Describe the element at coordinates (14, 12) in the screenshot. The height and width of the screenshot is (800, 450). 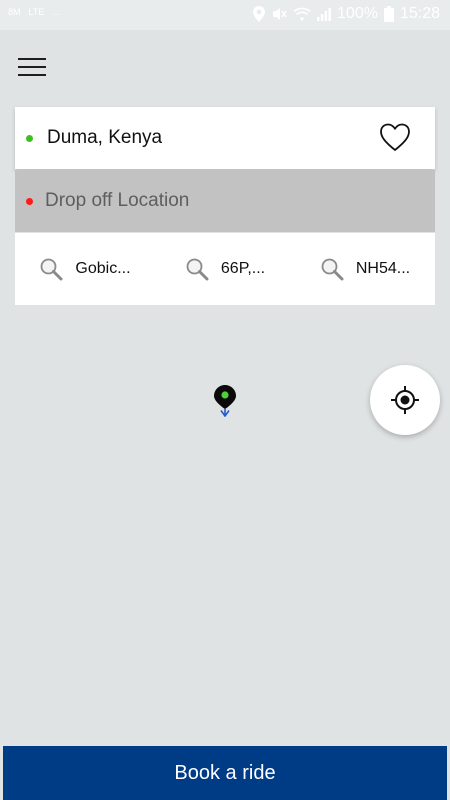
I see `status-item: 8M` at that location.